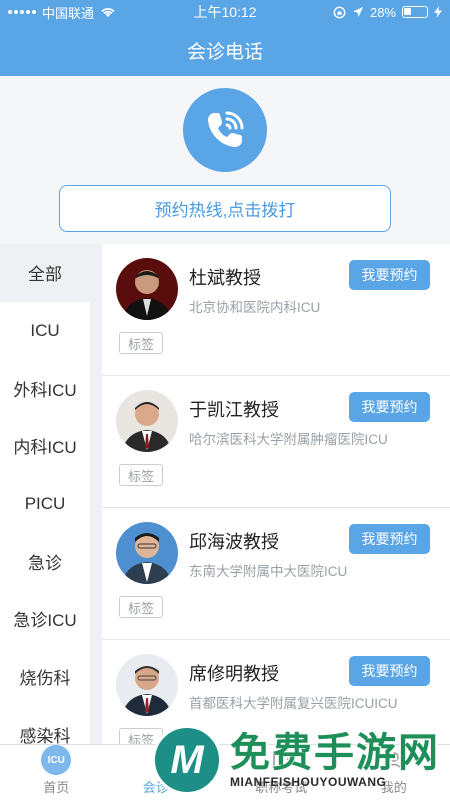 The image size is (450, 800). Describe the element at coordinates (268, 571) in the screenshot. I see `doctor-hospital: 东南大学附属中大医院ICU` at that location.